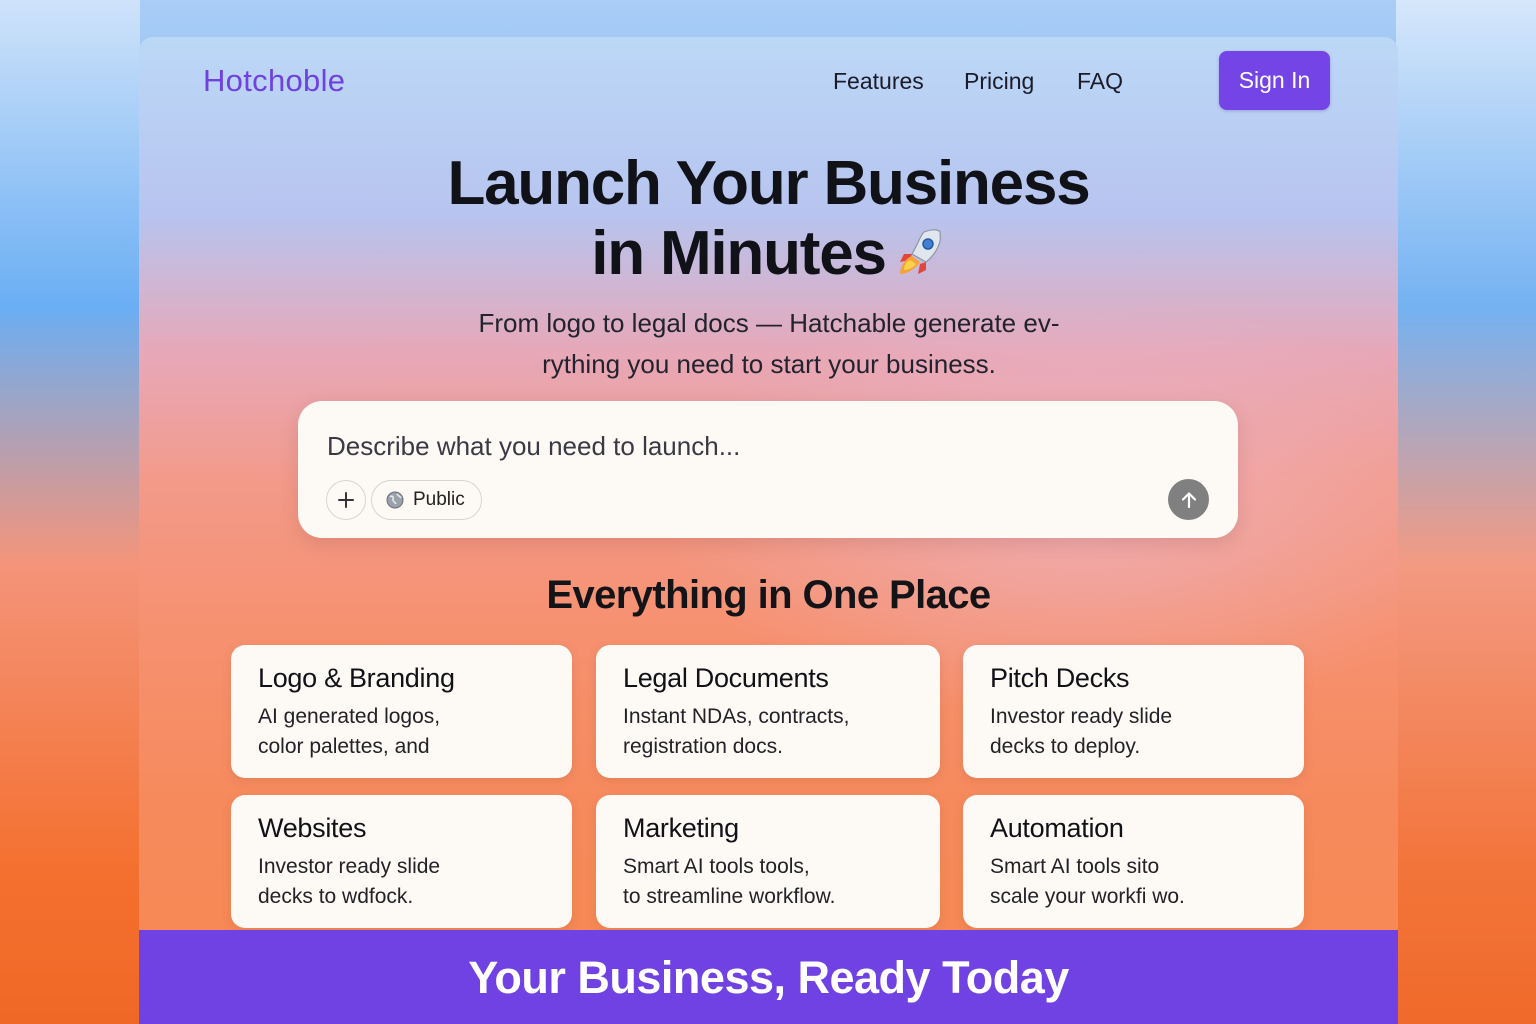 This screenshot has width=1536, height=1024. I want to click on card-title: Automation, so click(1057, 828).